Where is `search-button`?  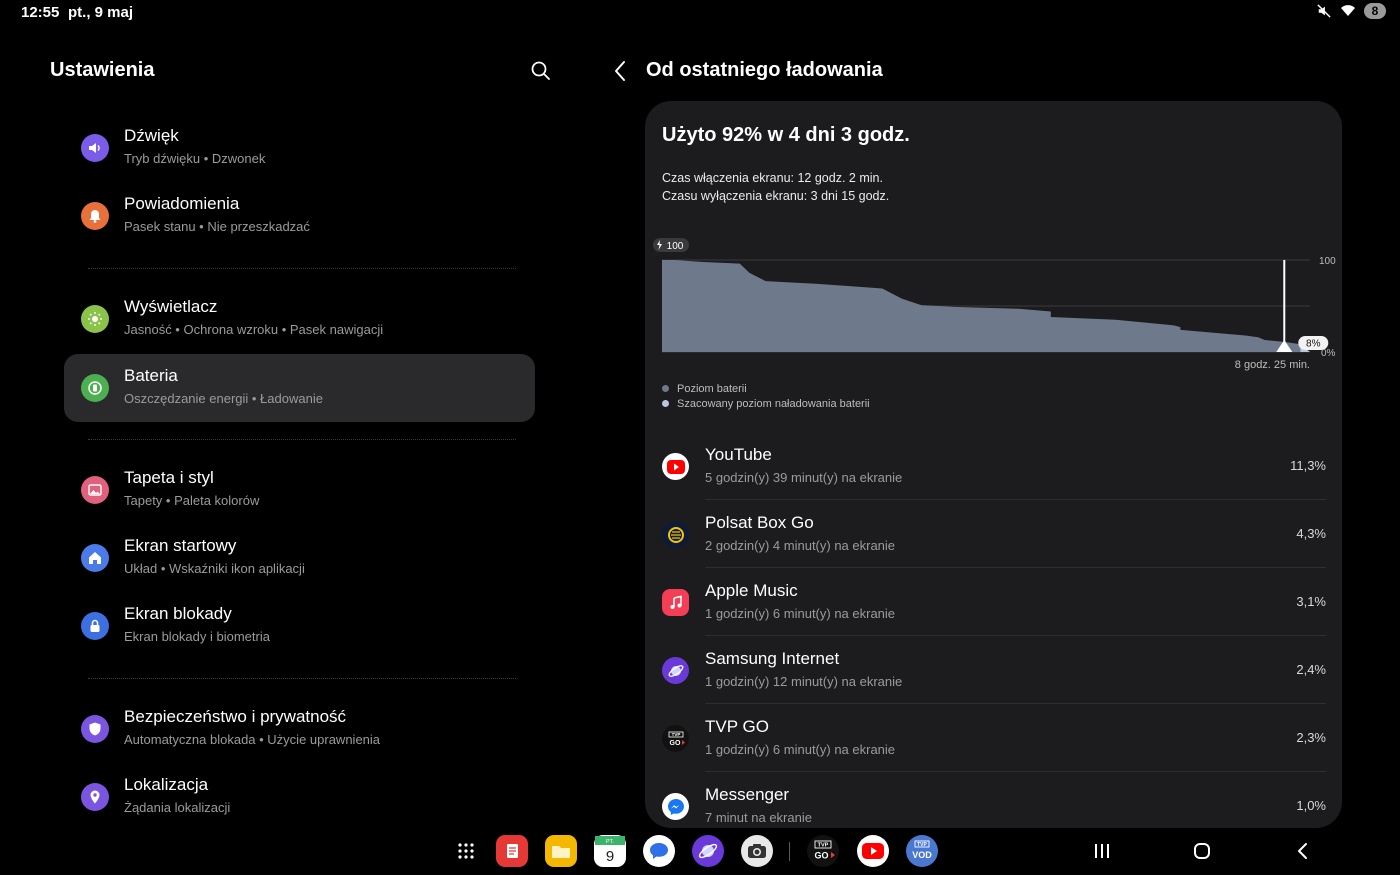 search-button is located at coordinates (541, 71).